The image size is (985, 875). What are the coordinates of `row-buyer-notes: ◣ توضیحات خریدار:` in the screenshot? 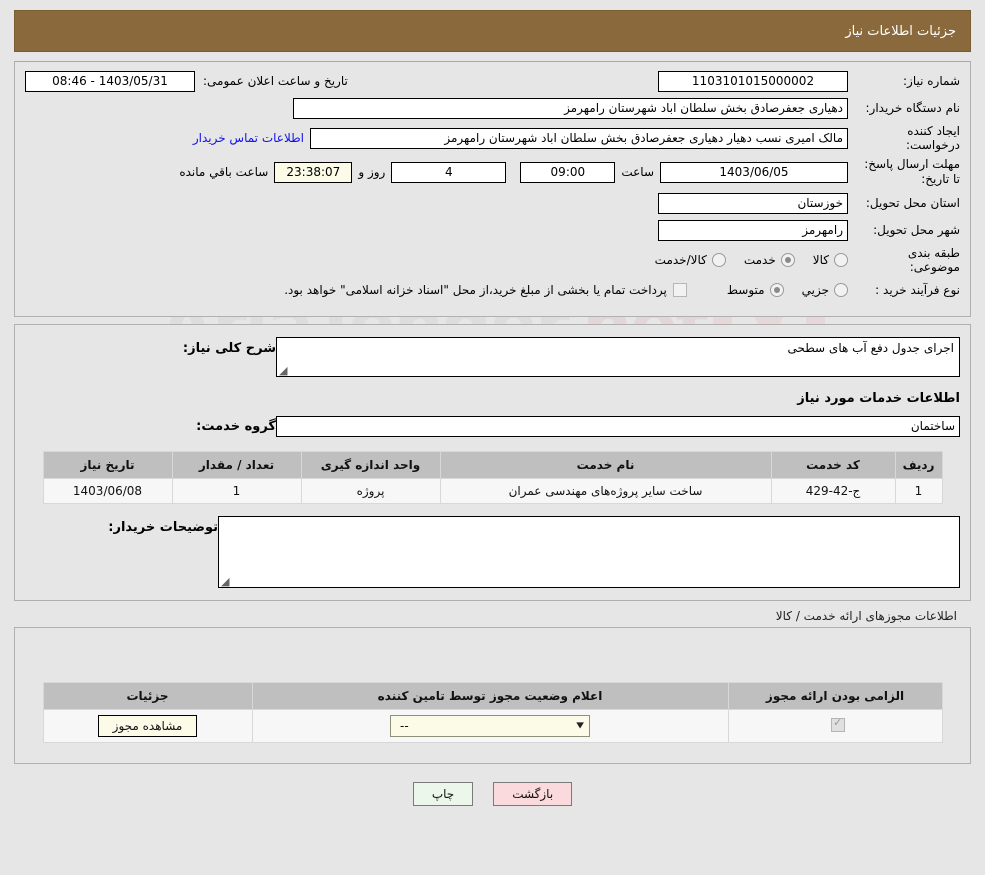 It's located at (492, 552).